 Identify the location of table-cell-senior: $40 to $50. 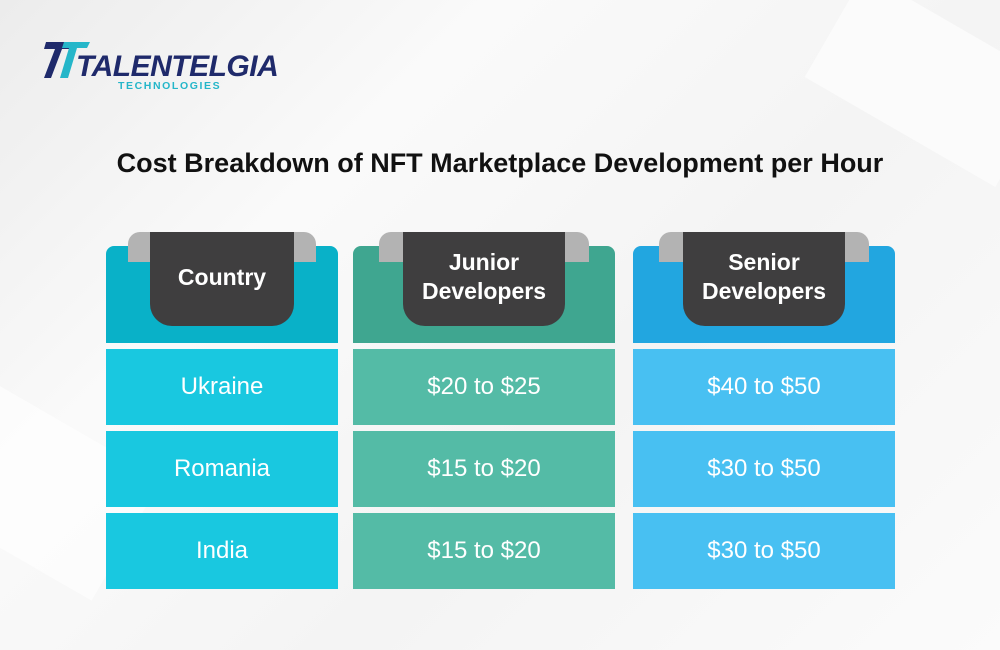
(764, 387).